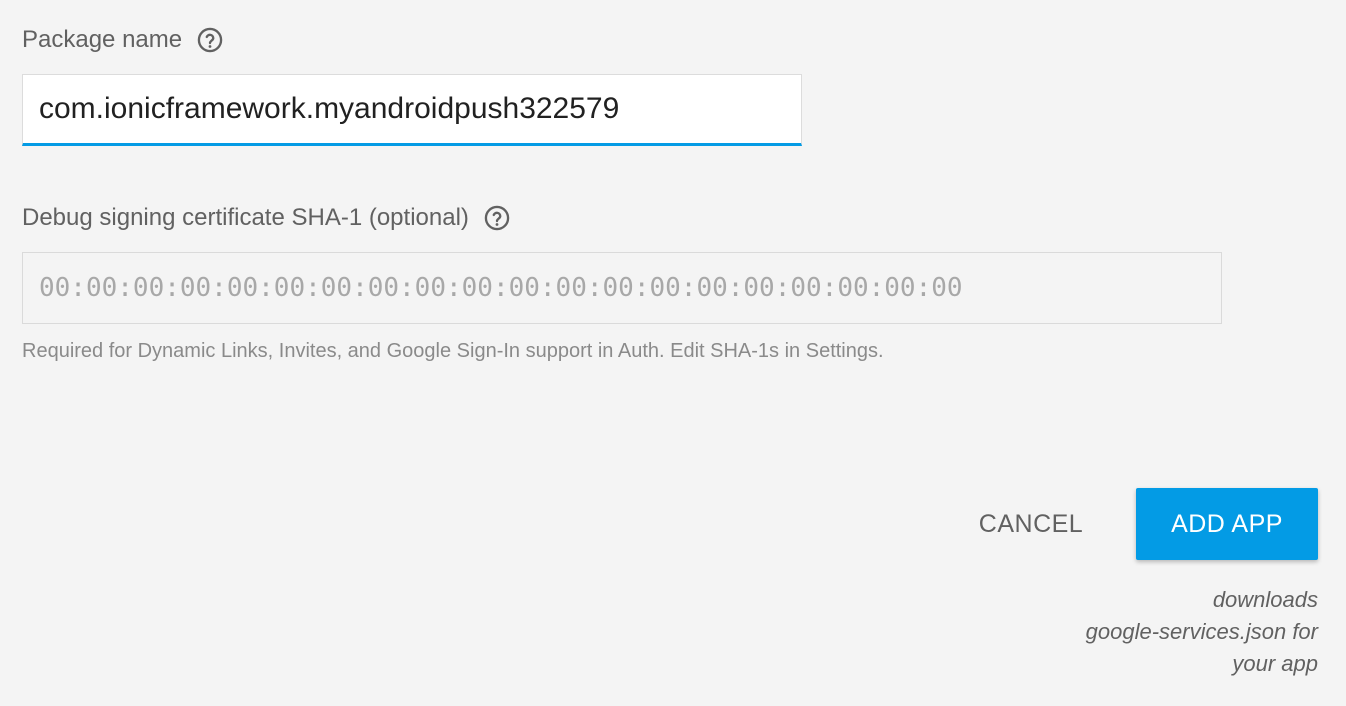 Image resolution: width=1346 pixels, height=706 pixels. What do you see at coordinates (1265, 599) in the screenshot?
I see `add-app-note-line: downloads` at bounding box center [1265, 599].